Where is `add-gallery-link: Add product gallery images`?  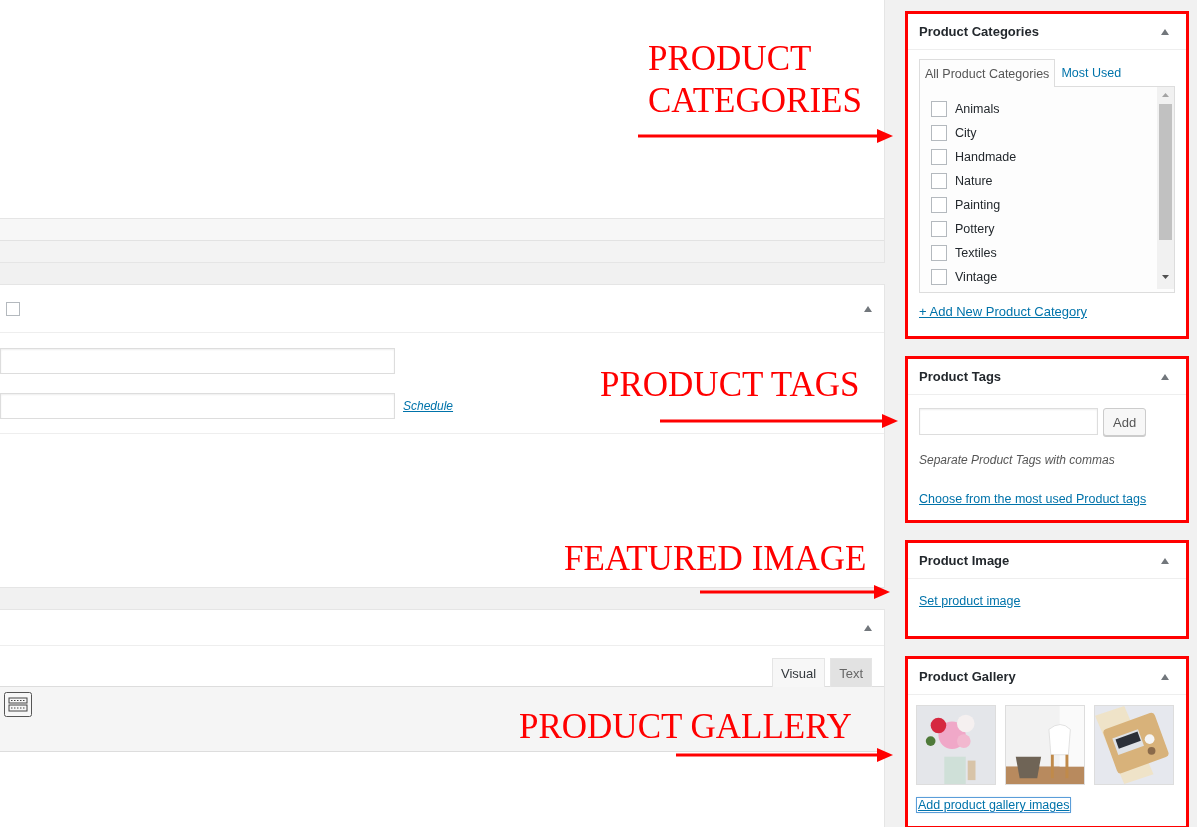 add-gallery-link: Add product gallery images is located at coordinates (994, 805).